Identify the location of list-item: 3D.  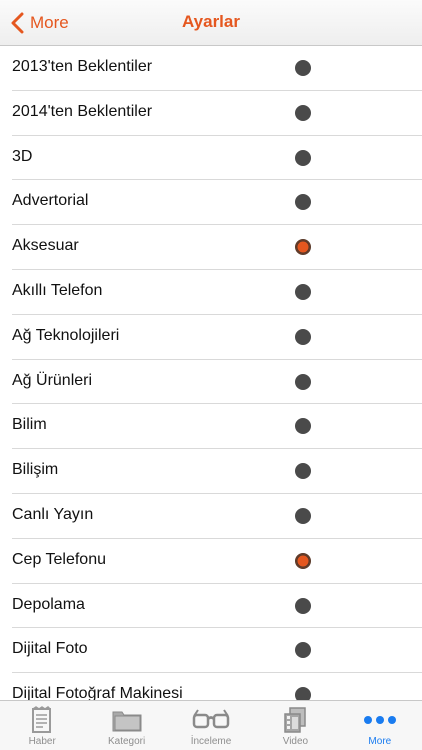
(211, 158).